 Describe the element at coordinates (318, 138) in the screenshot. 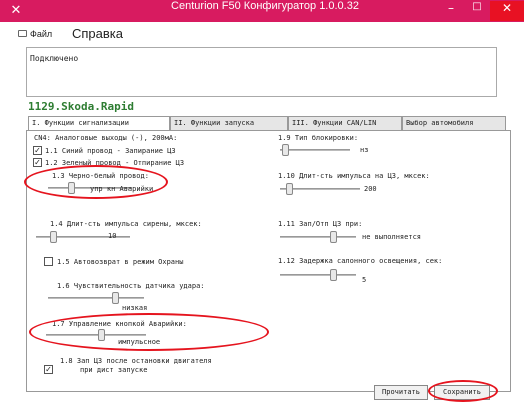

I see `label-1-9: 1.9 Тип блокировки:` at that location.